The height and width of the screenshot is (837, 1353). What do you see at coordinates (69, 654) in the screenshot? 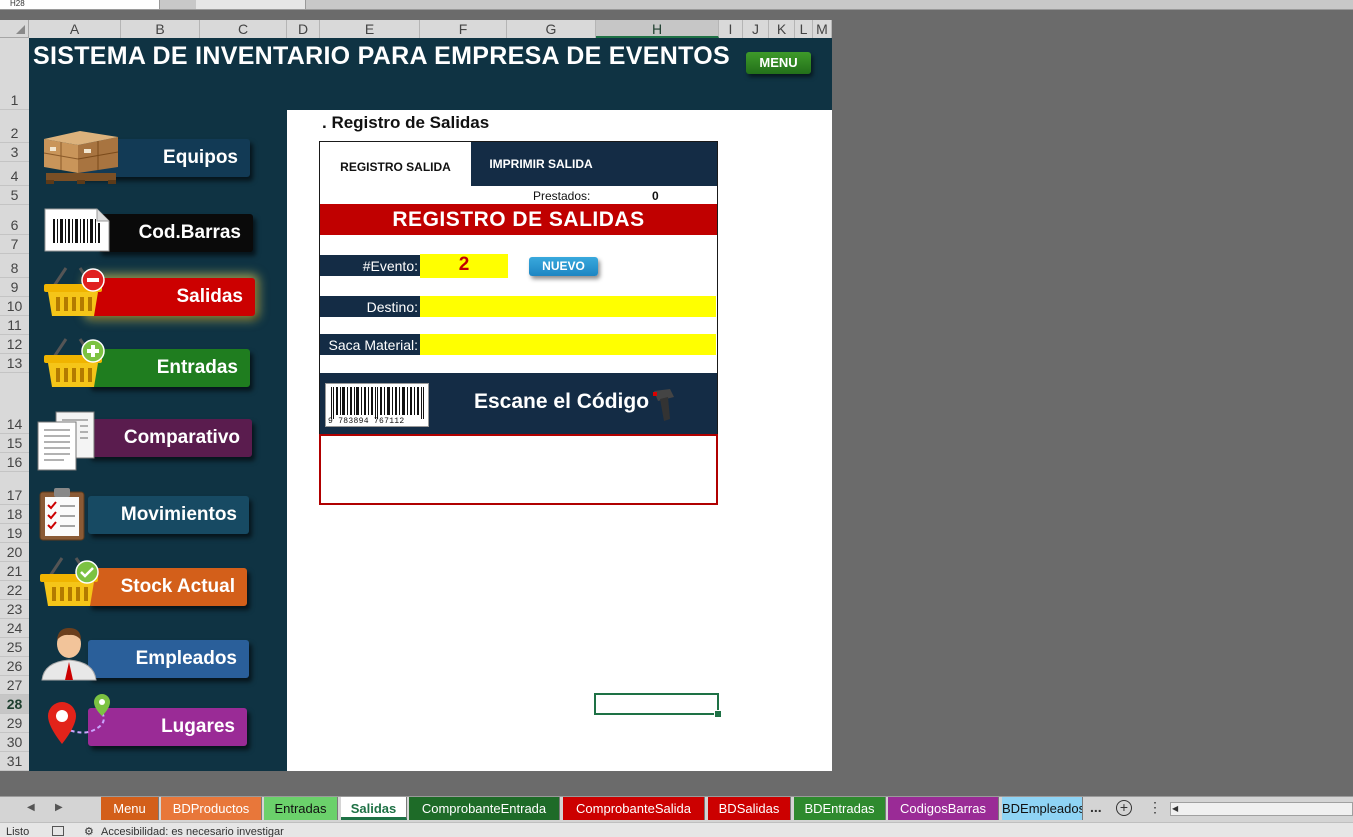
I see `employee-icon` at bounding box center [69, 654].